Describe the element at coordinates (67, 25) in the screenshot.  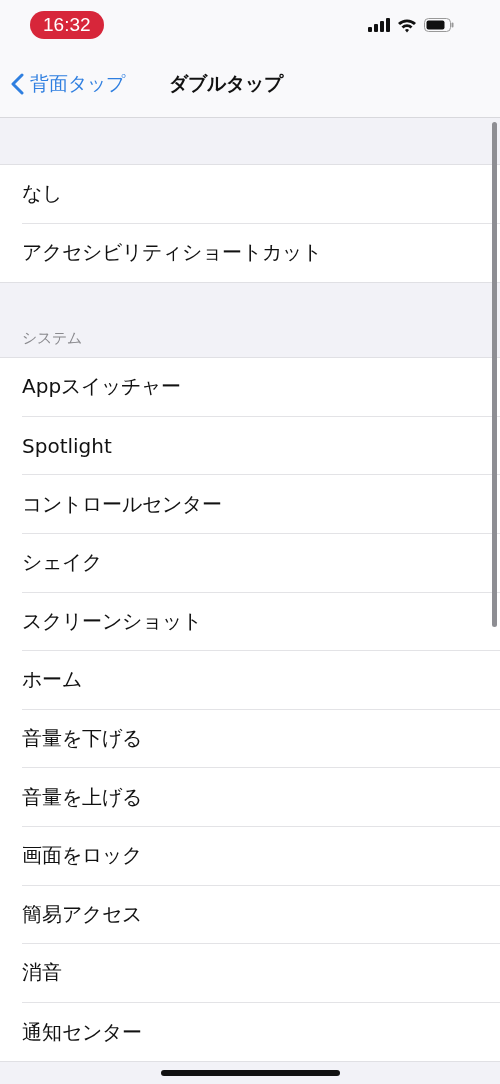
I see `status-time: 16:32` at that location.